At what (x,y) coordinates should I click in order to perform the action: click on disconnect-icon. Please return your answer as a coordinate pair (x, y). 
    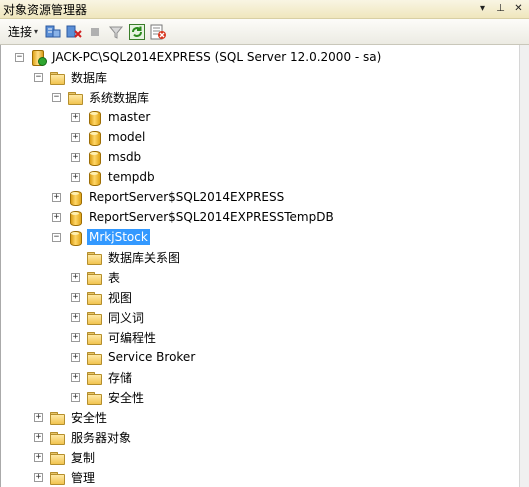
    Looking at the image, I should click on (74, 32).